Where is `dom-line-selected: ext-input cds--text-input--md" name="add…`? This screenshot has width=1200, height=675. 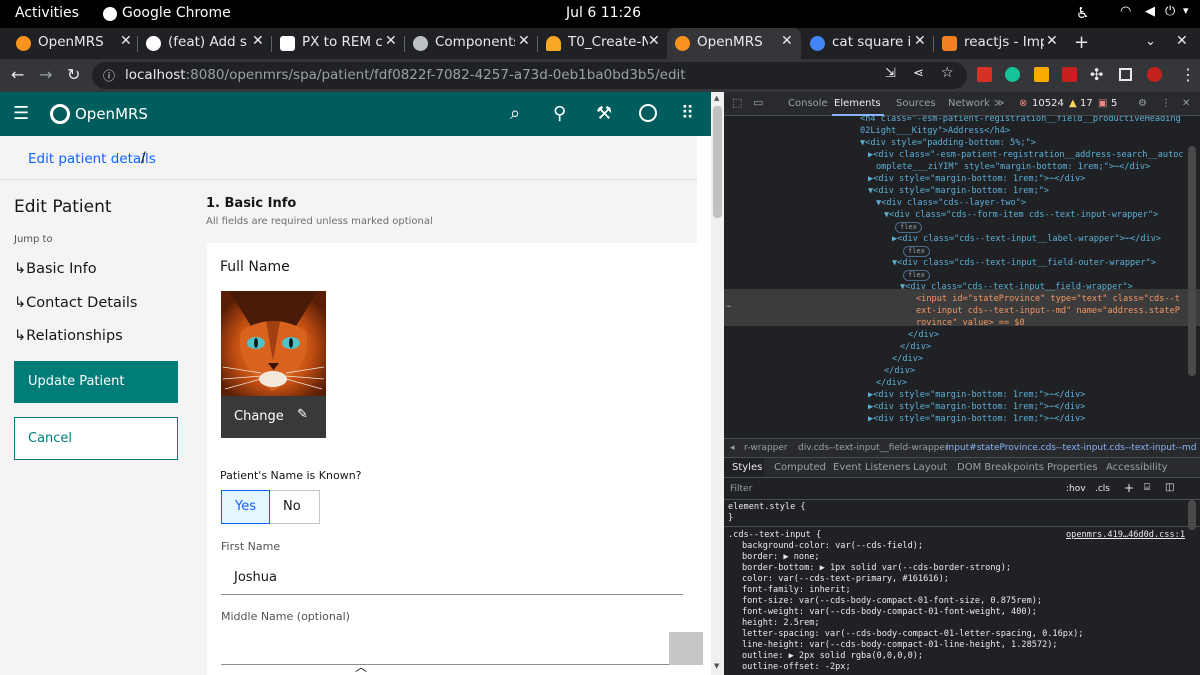 dom-line-selected: ext-input cds--text-input--md" name="add… is located at coordinates (1048, 311).